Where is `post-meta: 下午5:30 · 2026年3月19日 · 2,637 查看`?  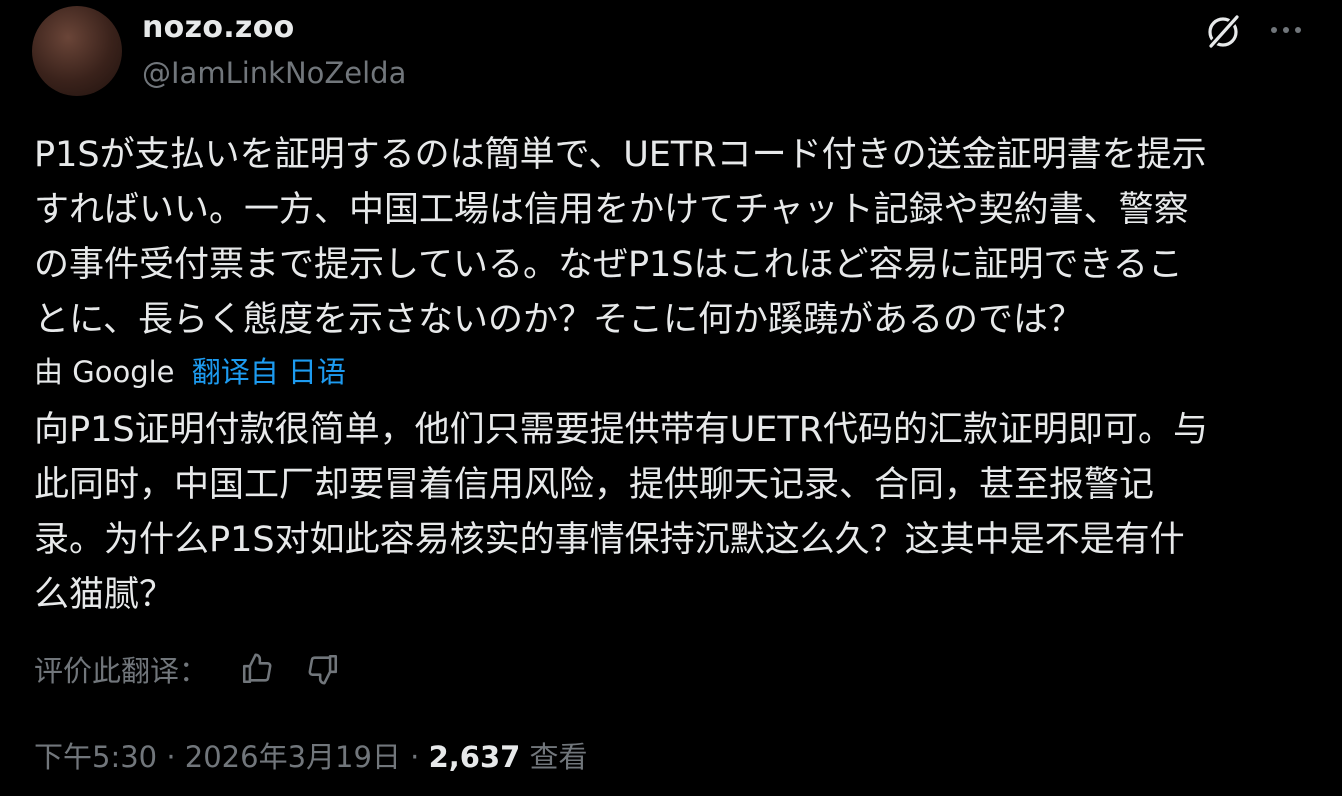
post-meta: 下午5:30 · 2026年3月19日 · 2,637 查看 is located at coordinates (311, 755).